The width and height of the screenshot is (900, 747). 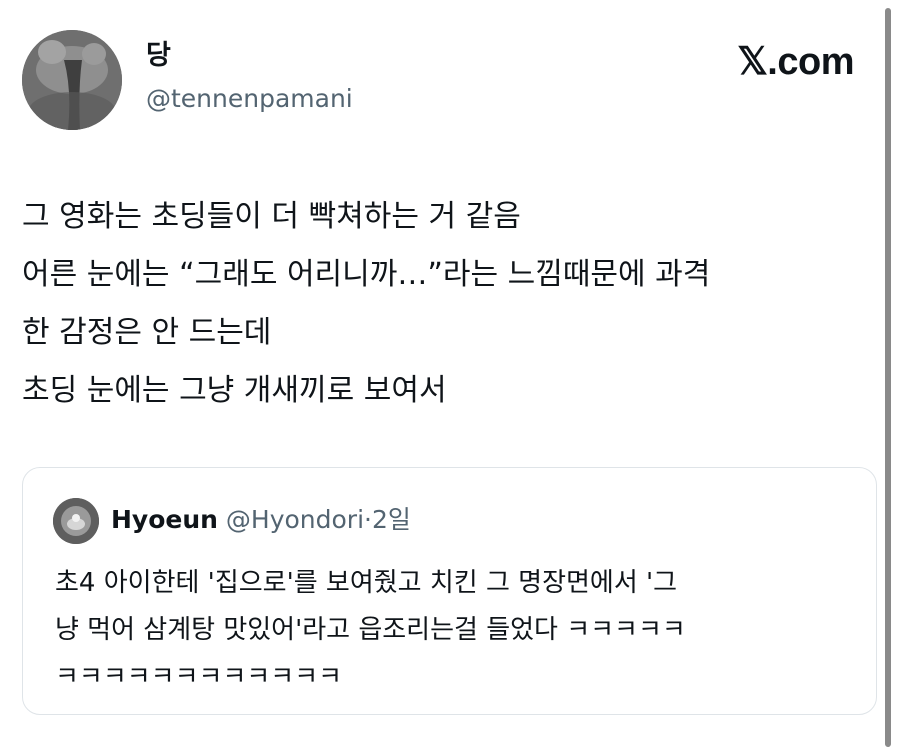 I want to click on author-avatar, so click(x=72, y=80).